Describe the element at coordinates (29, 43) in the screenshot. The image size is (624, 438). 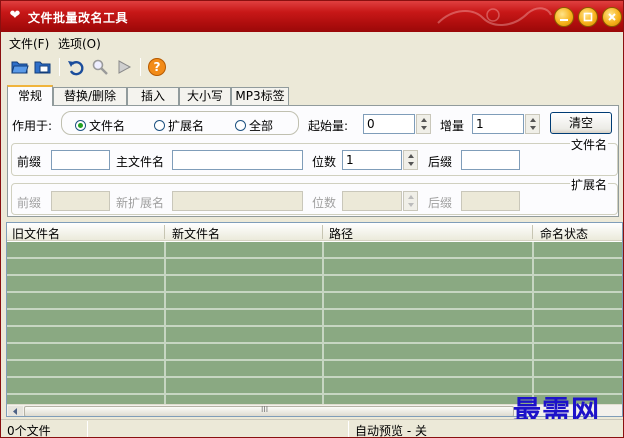
I see `menu-file: 文件(F)` at that location.